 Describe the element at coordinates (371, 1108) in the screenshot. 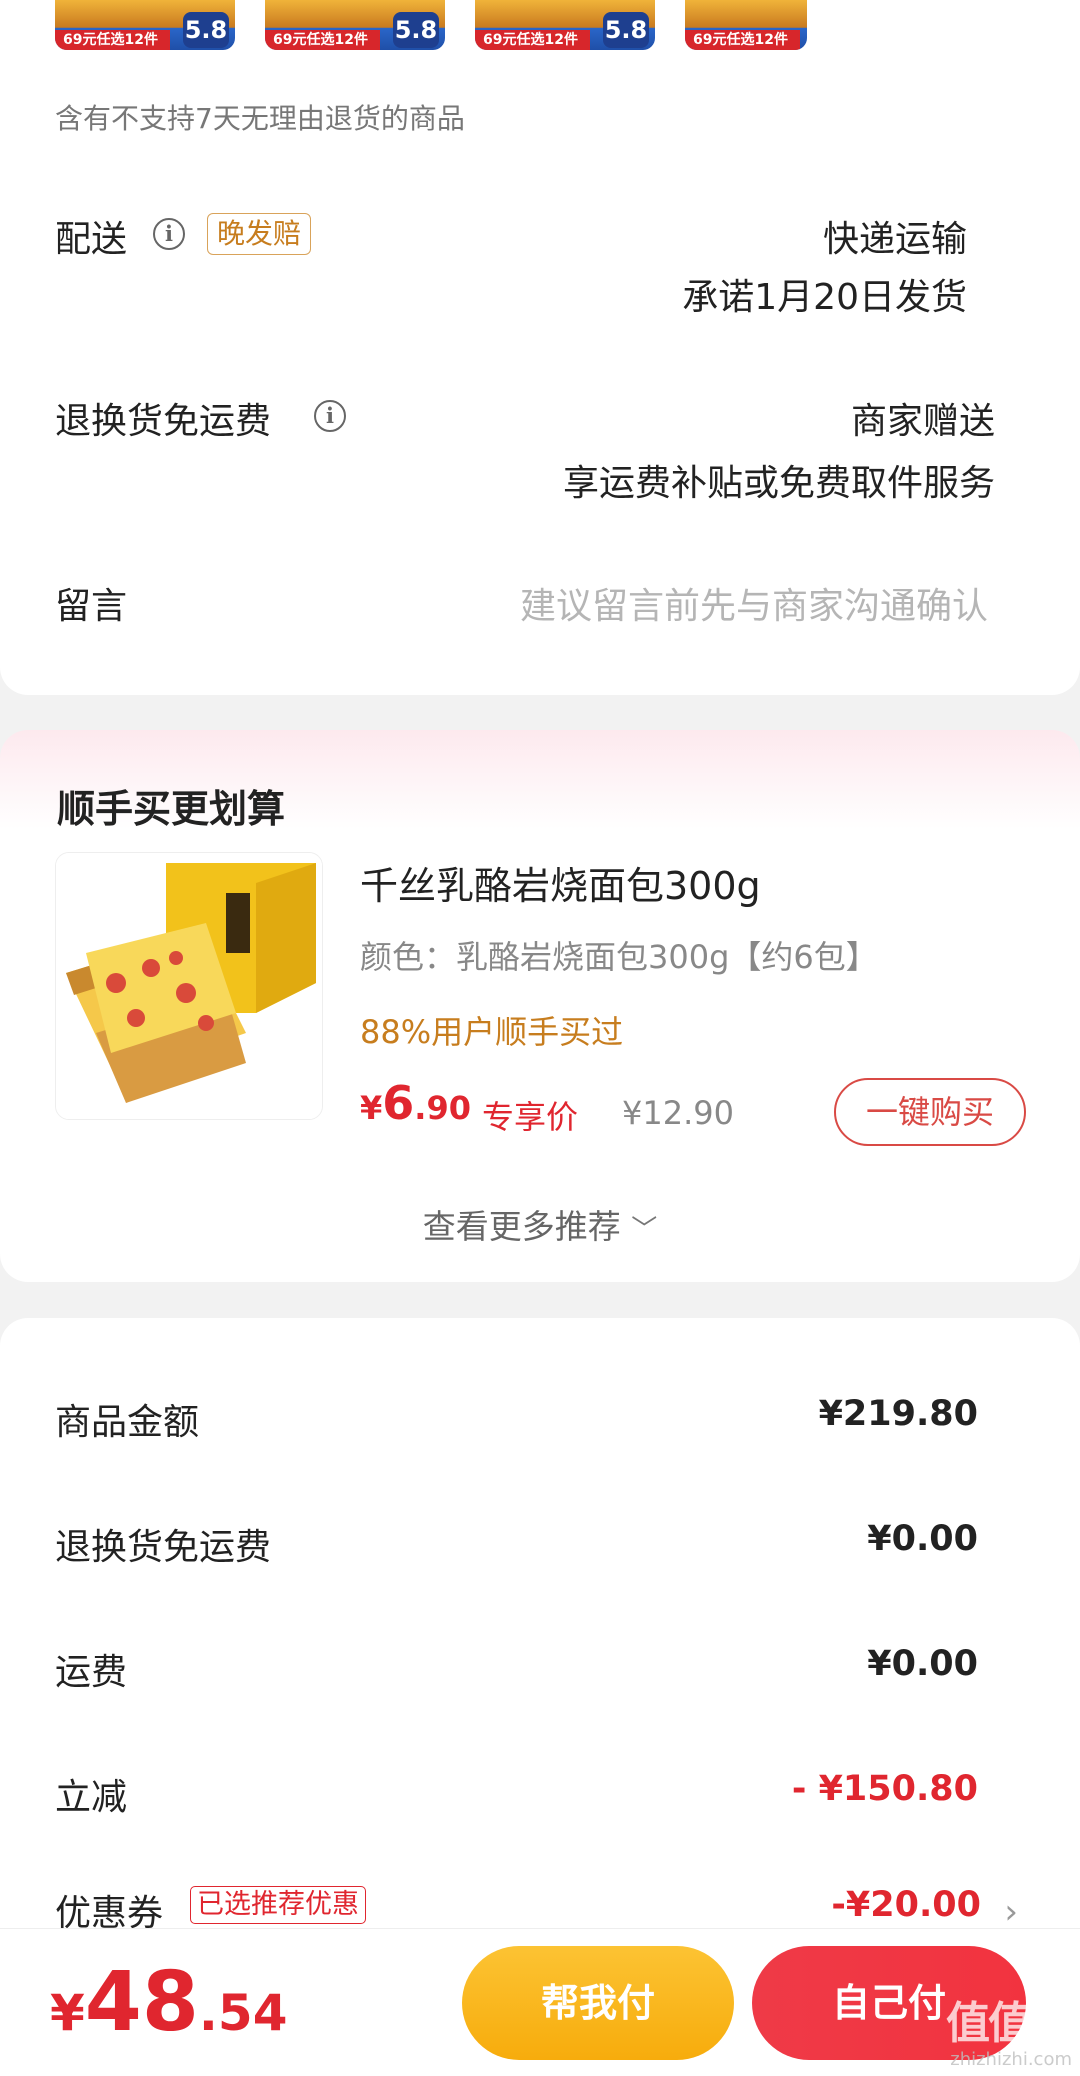

I see `price-symbol: ¥` at that location.